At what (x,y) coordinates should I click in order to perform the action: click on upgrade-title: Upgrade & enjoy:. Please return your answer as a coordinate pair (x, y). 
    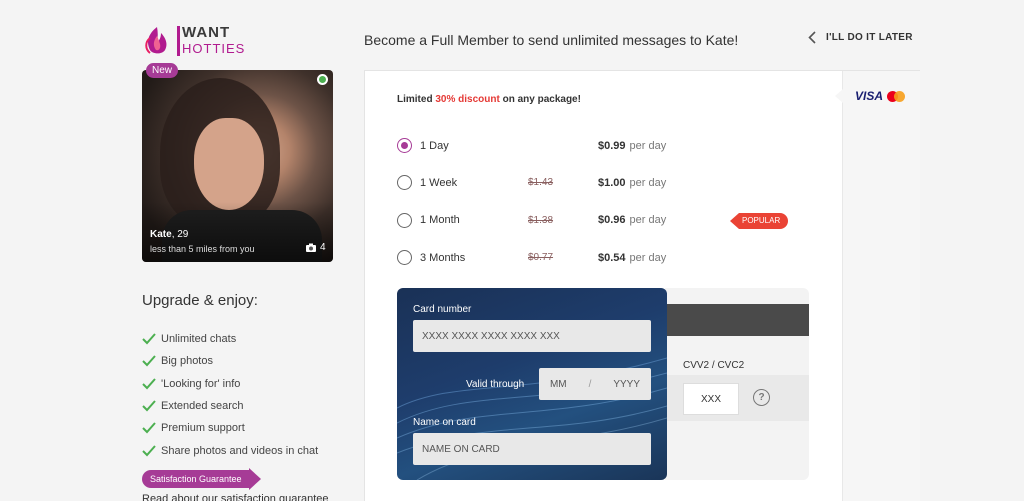
    Looking at the image, I should click on (200, 300).